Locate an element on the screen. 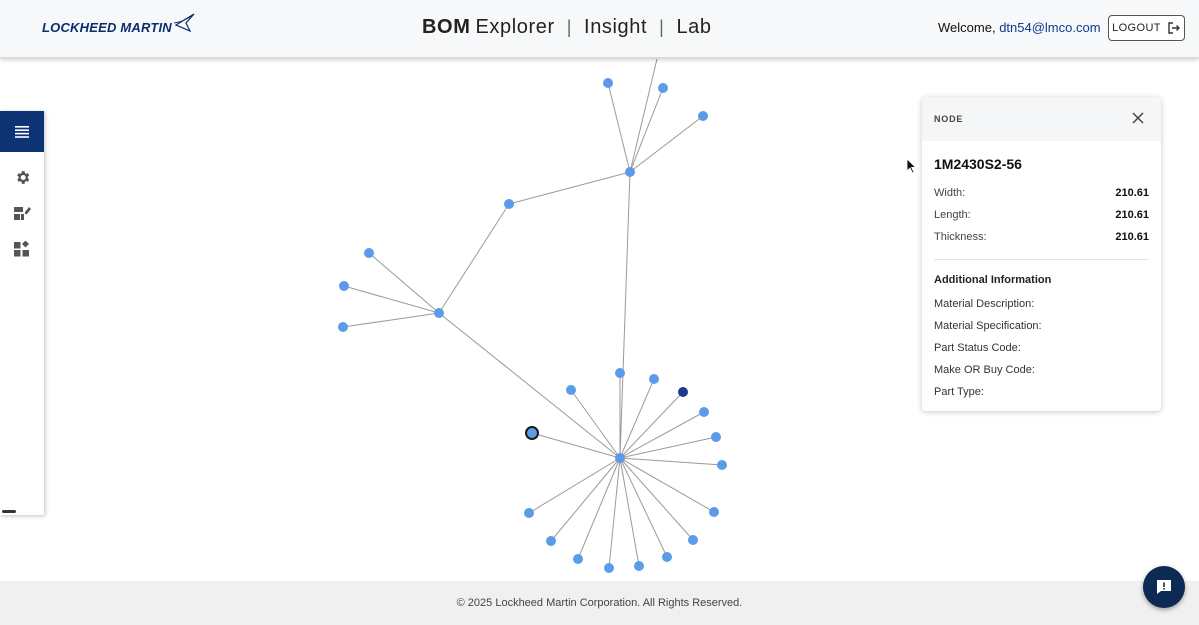 This screenshot has height=625, width=1199. user-email: dtn54@lmco.com is located at coordinates (1050, 27).